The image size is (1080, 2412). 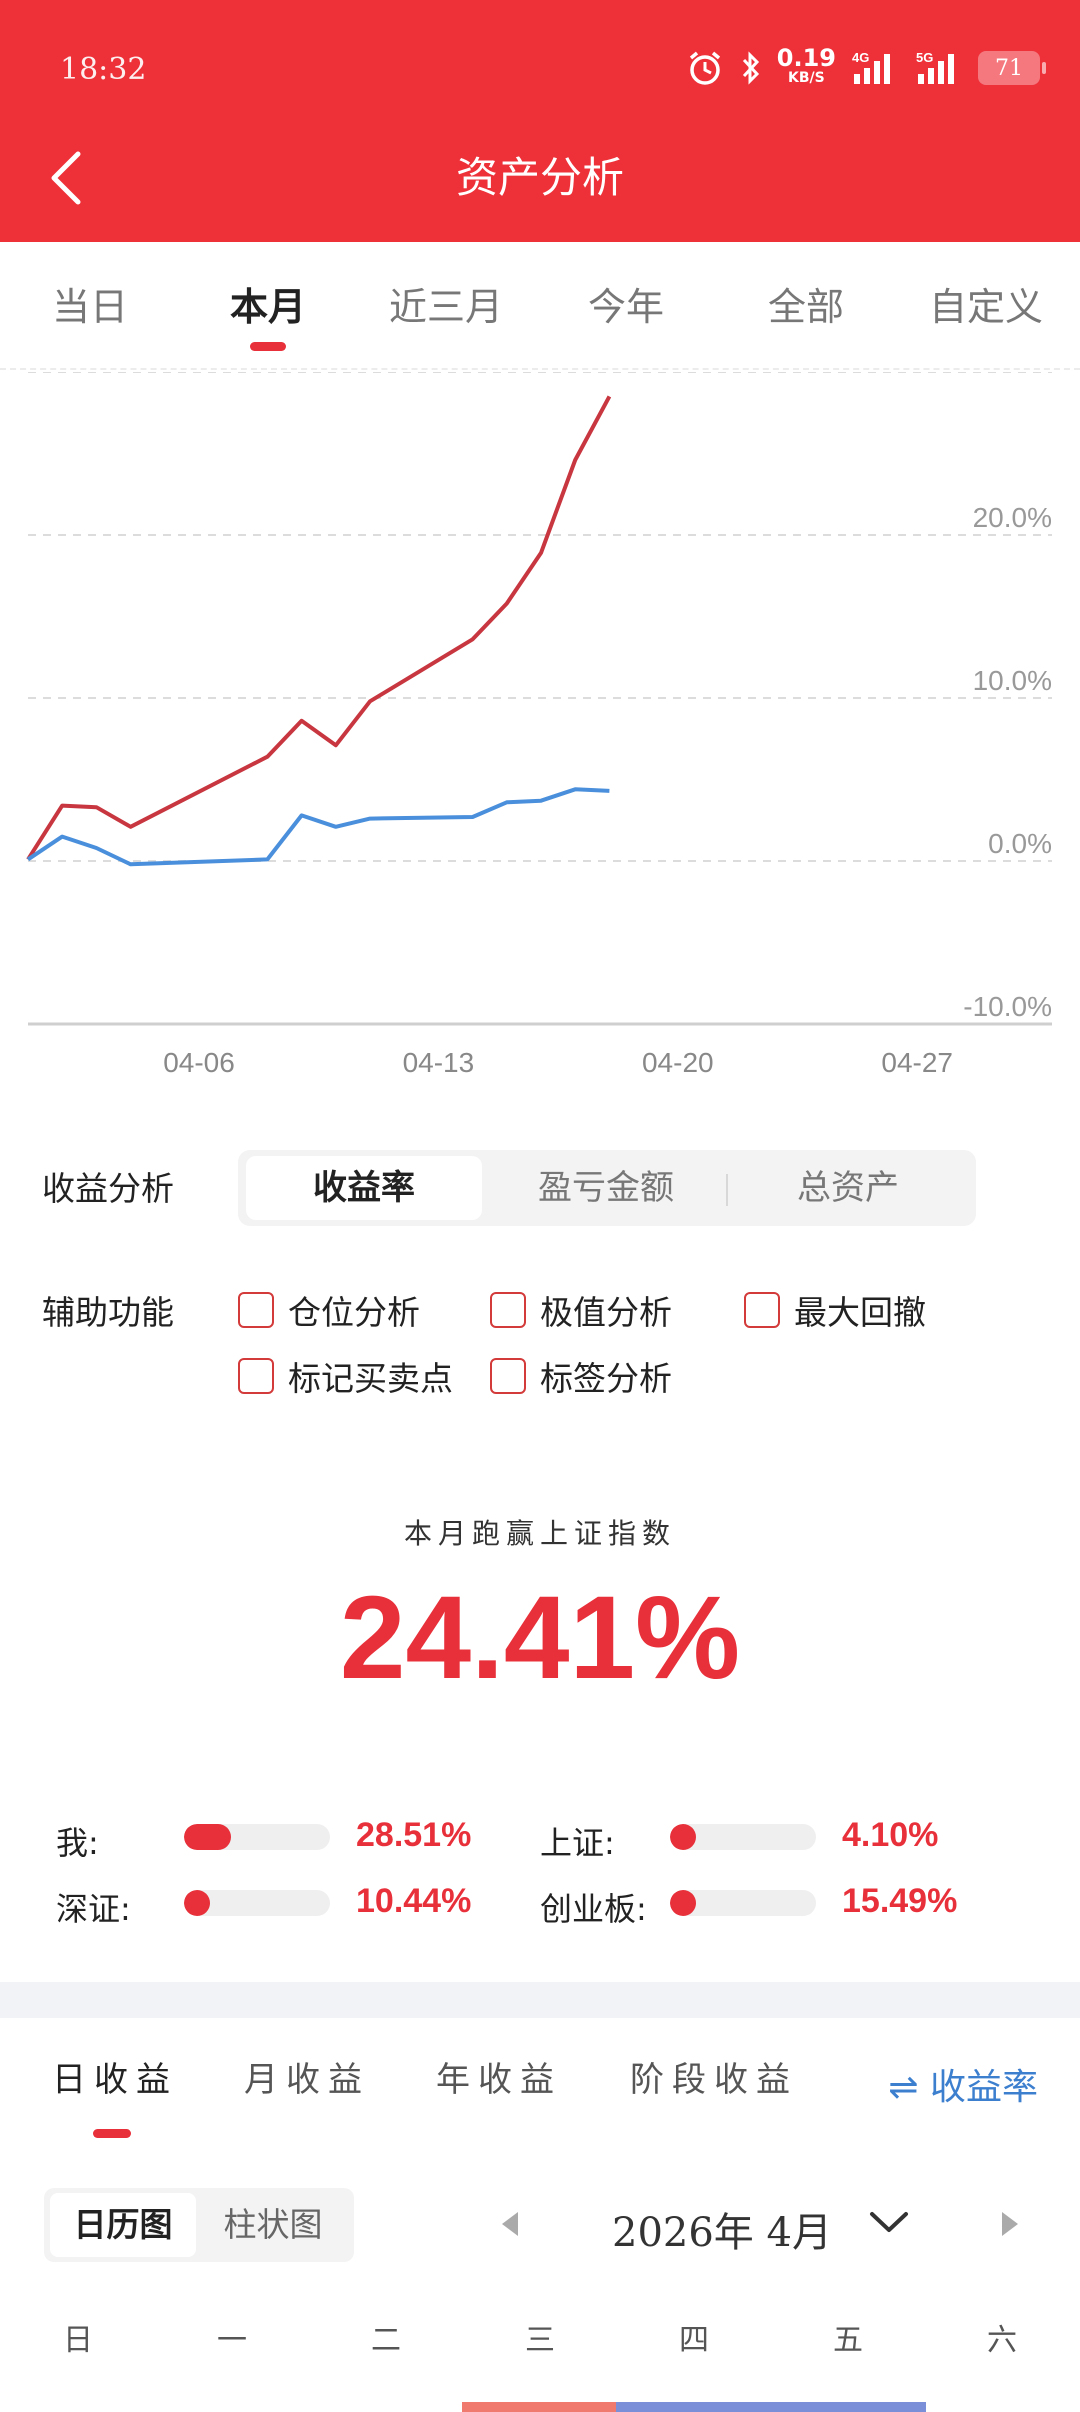 I want to click on segment-profit-amount: 盈亏金额, so click(x=606, y=1188).